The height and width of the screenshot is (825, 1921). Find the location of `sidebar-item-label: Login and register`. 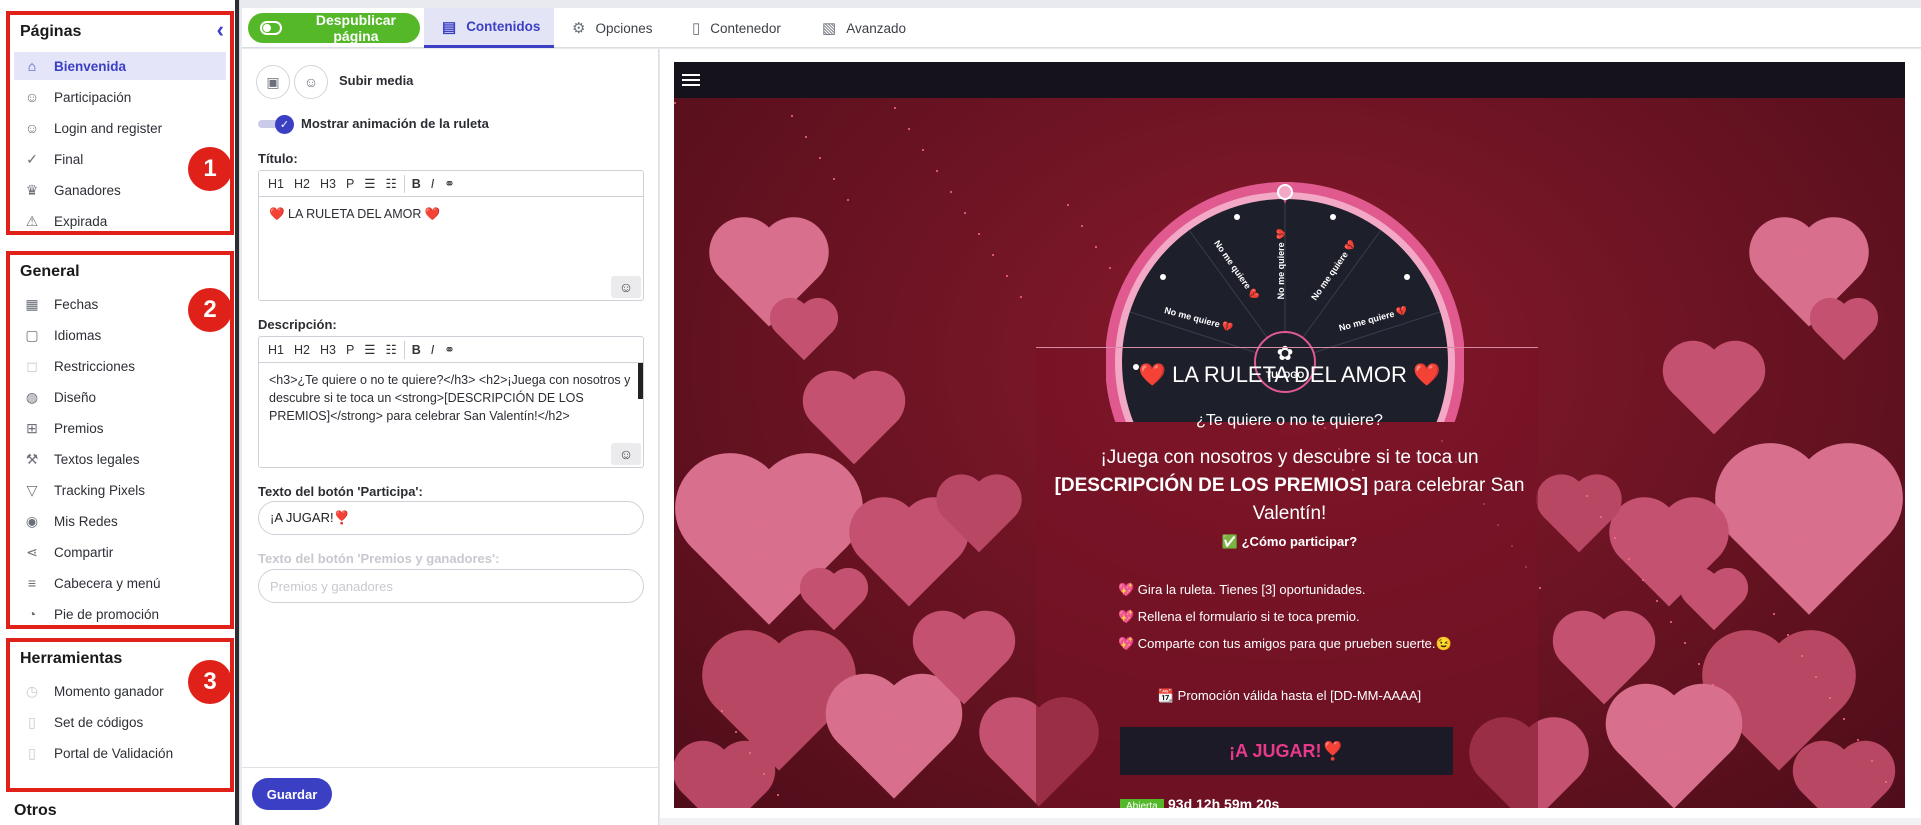

sidebar-item-label: Login and register is located at coordinates (108, 128).